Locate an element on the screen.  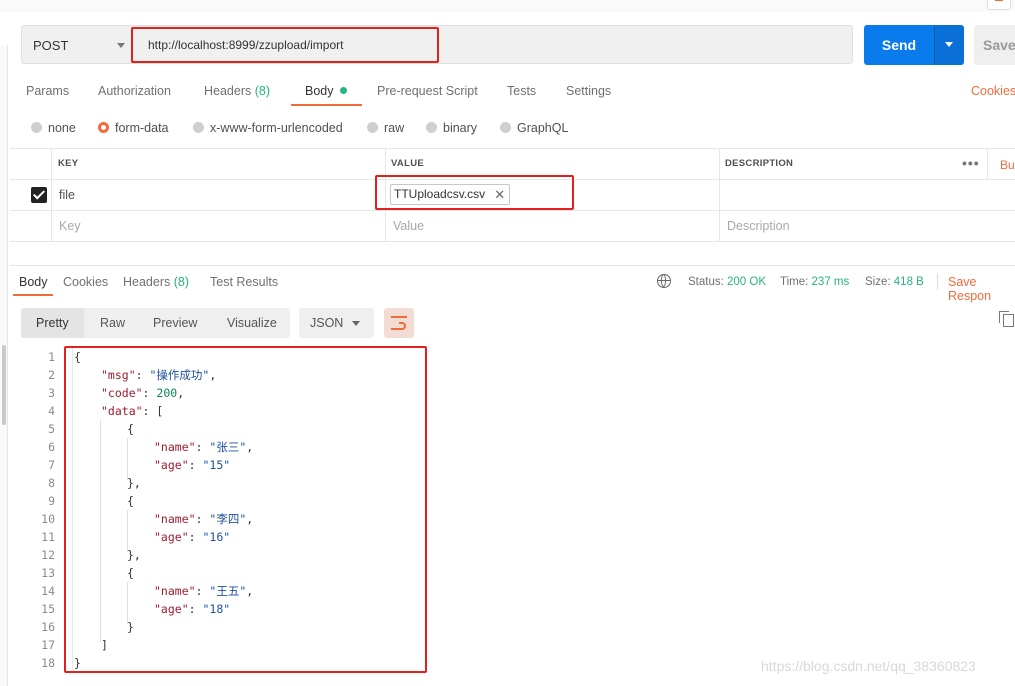
column-header-description: DESCRIPTION is located at coordinates (759, 163).